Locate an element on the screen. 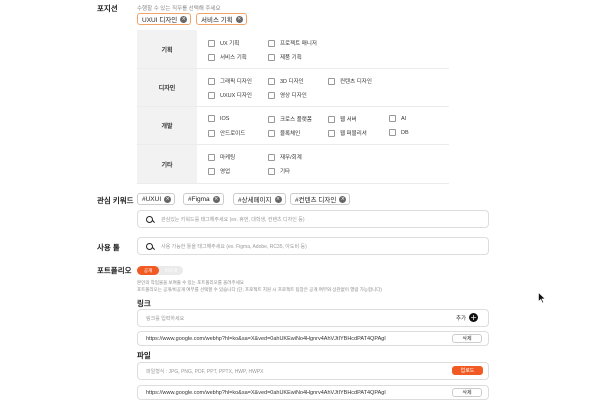 The image size is (600, 401). position-hint: 수행할 수 있는 직무를 선택해 주세요 is located at coordinates (179, 9).